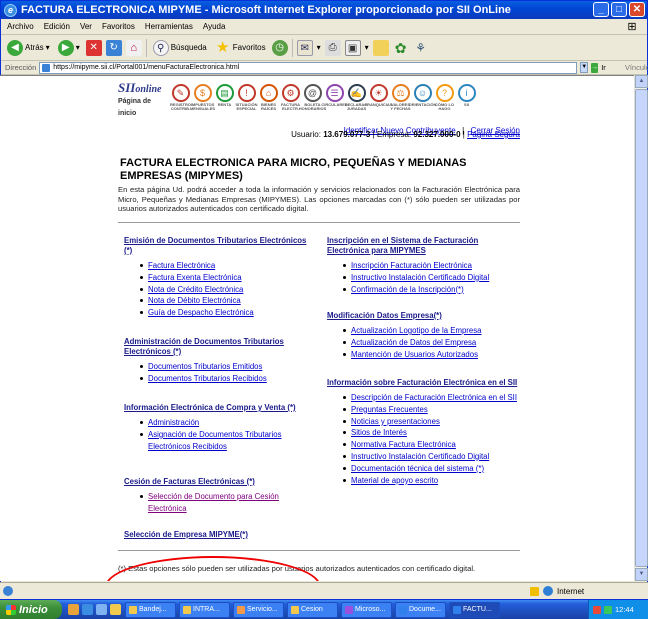 This screenshot has height=619, width=648. Describe the element at coordinates (207, 378) in the screenshot. I see `link-documentos-recibidos: Documentos Tributarios Recibidos` at that location.